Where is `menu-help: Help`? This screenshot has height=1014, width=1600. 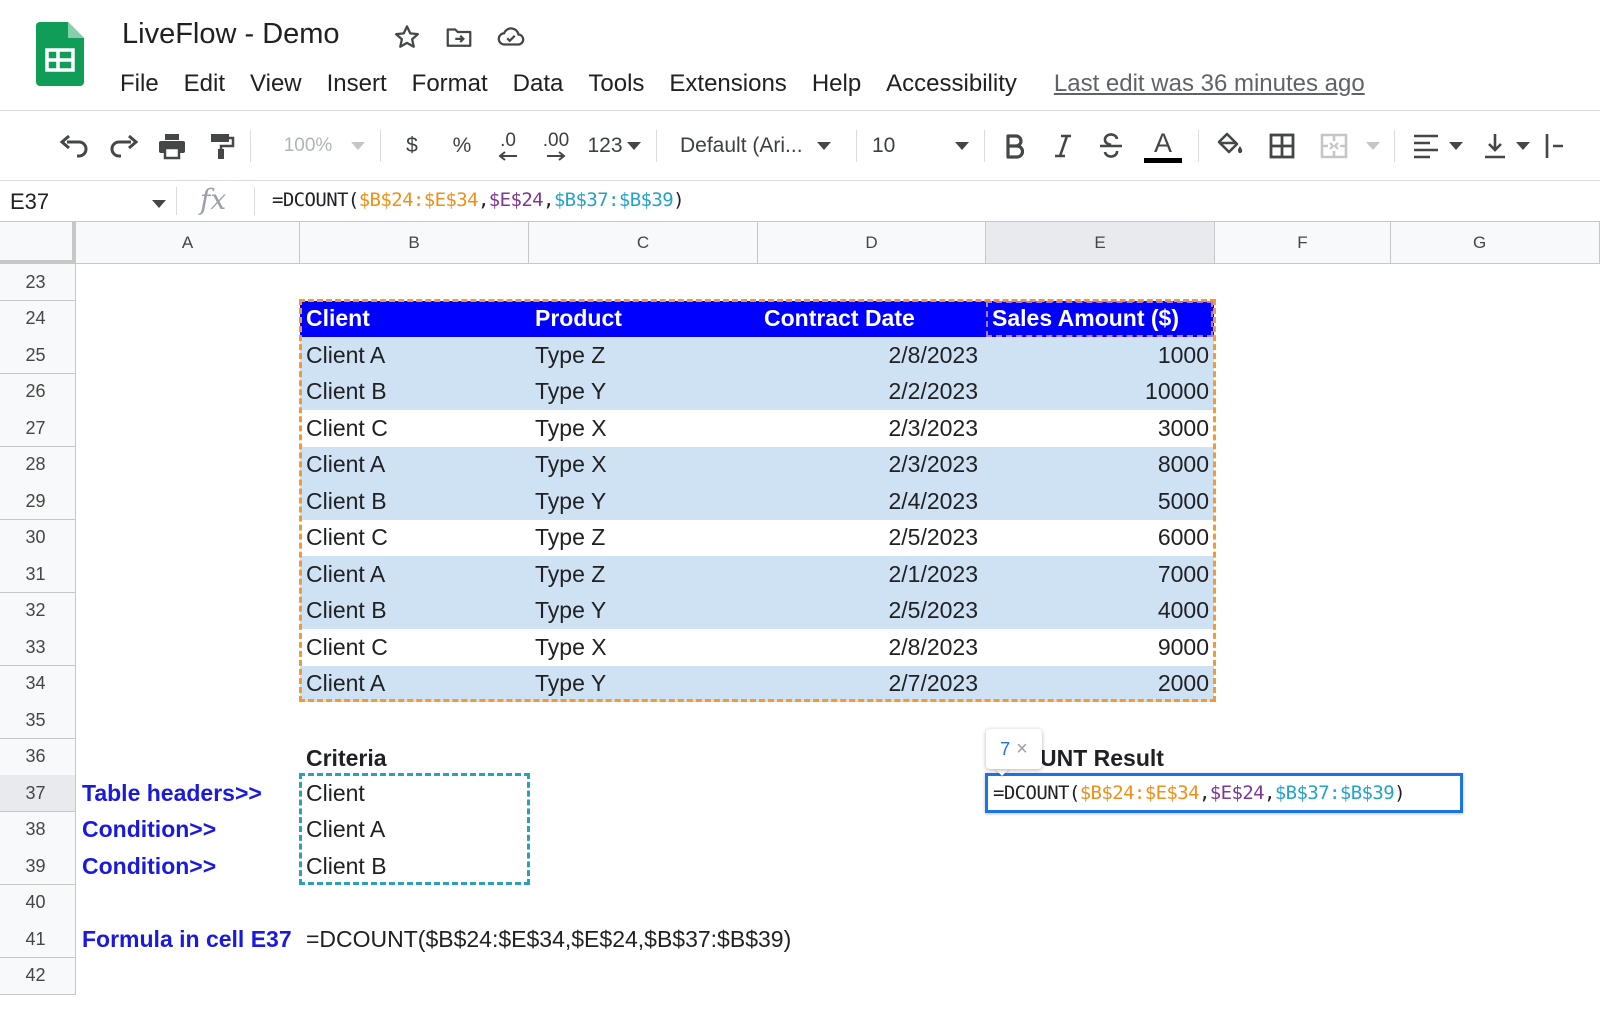 menu-help: Help is located at coordinates (836, 84).